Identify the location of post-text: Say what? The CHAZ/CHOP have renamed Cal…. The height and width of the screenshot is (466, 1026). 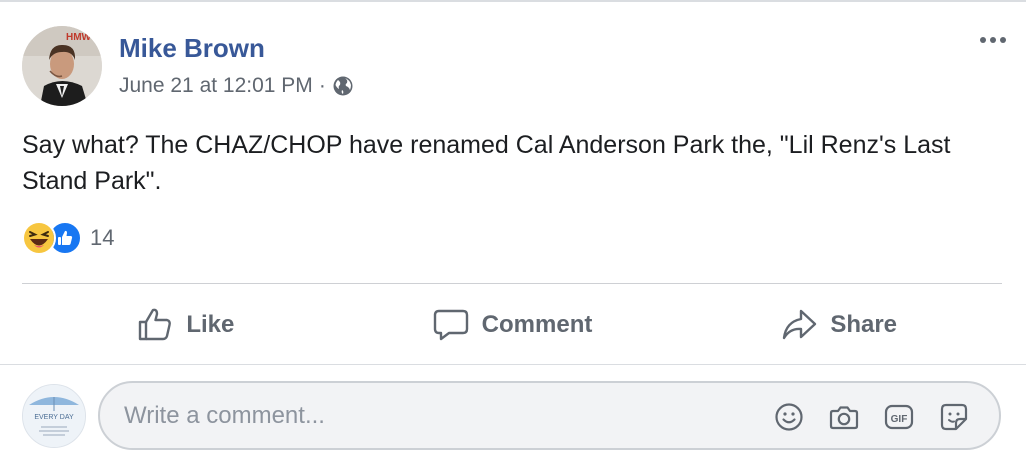
(486, 163).